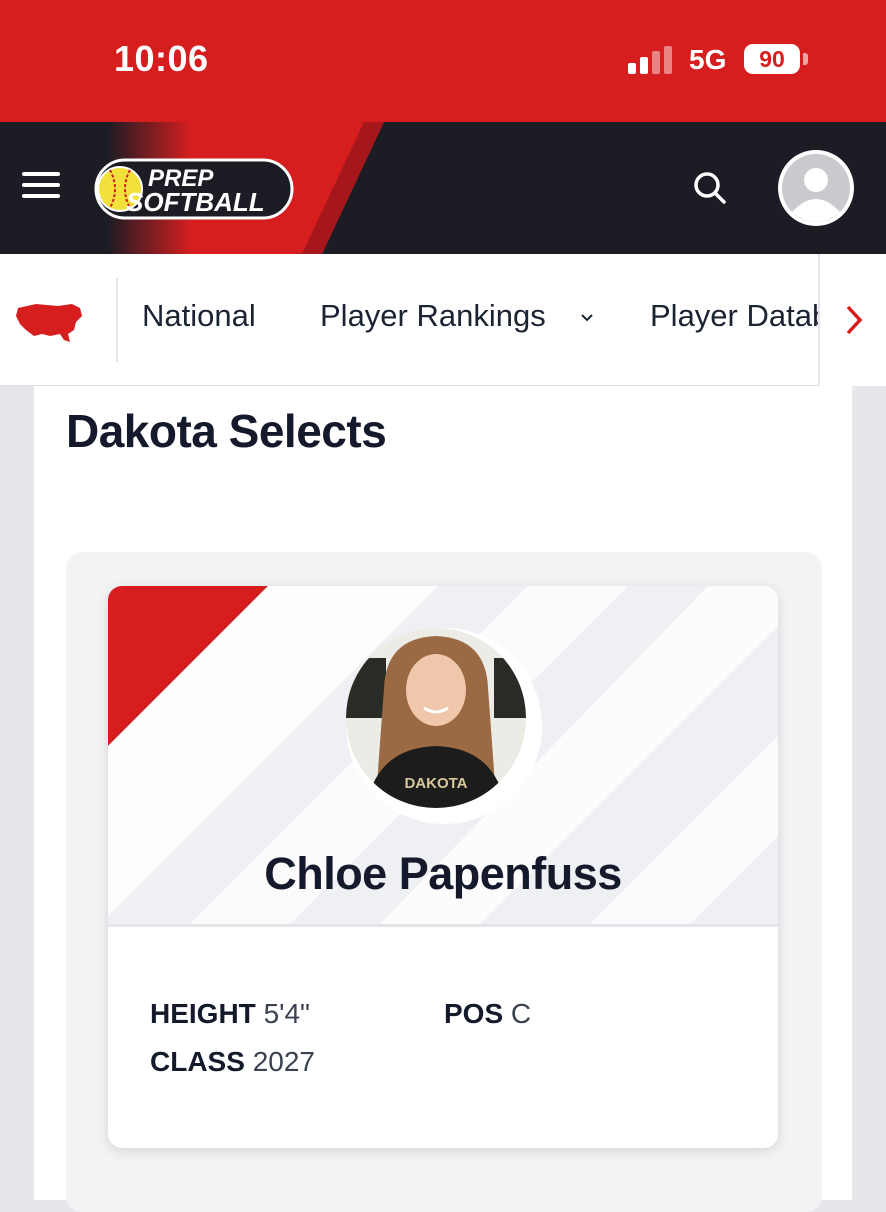 Image resolution: width=886 pixels, height=1212 pixels. I want to click on subnav-divider, so click(117, 320).